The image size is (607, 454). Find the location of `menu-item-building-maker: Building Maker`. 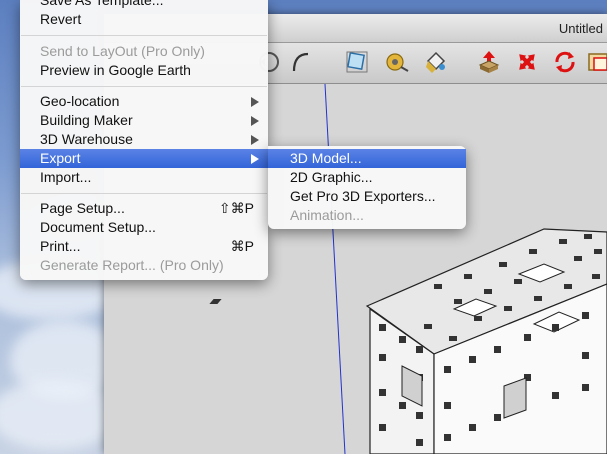

menu-item-building-maker: Building Maker is located at coordinates (144, 120).